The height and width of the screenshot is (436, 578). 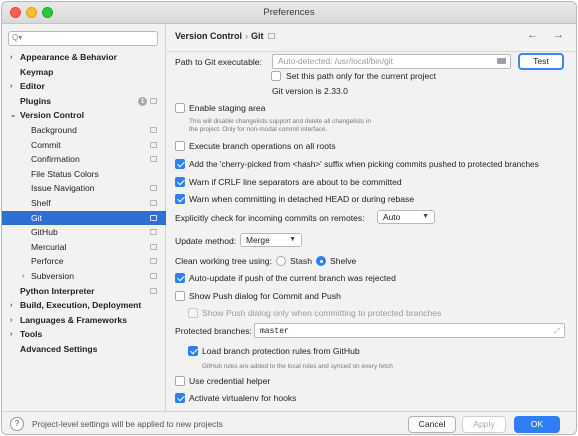 I want to click on sidebar-item-label: Subversion, so click(x=52, y=275).